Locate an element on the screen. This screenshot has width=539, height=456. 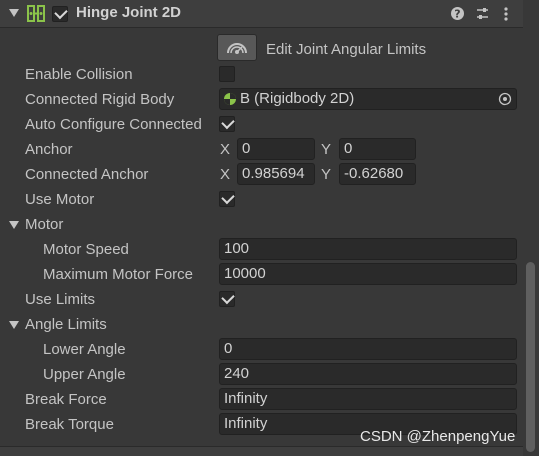
connected-anchor-label: Connected Anchor is located at coordinates (87, 174).